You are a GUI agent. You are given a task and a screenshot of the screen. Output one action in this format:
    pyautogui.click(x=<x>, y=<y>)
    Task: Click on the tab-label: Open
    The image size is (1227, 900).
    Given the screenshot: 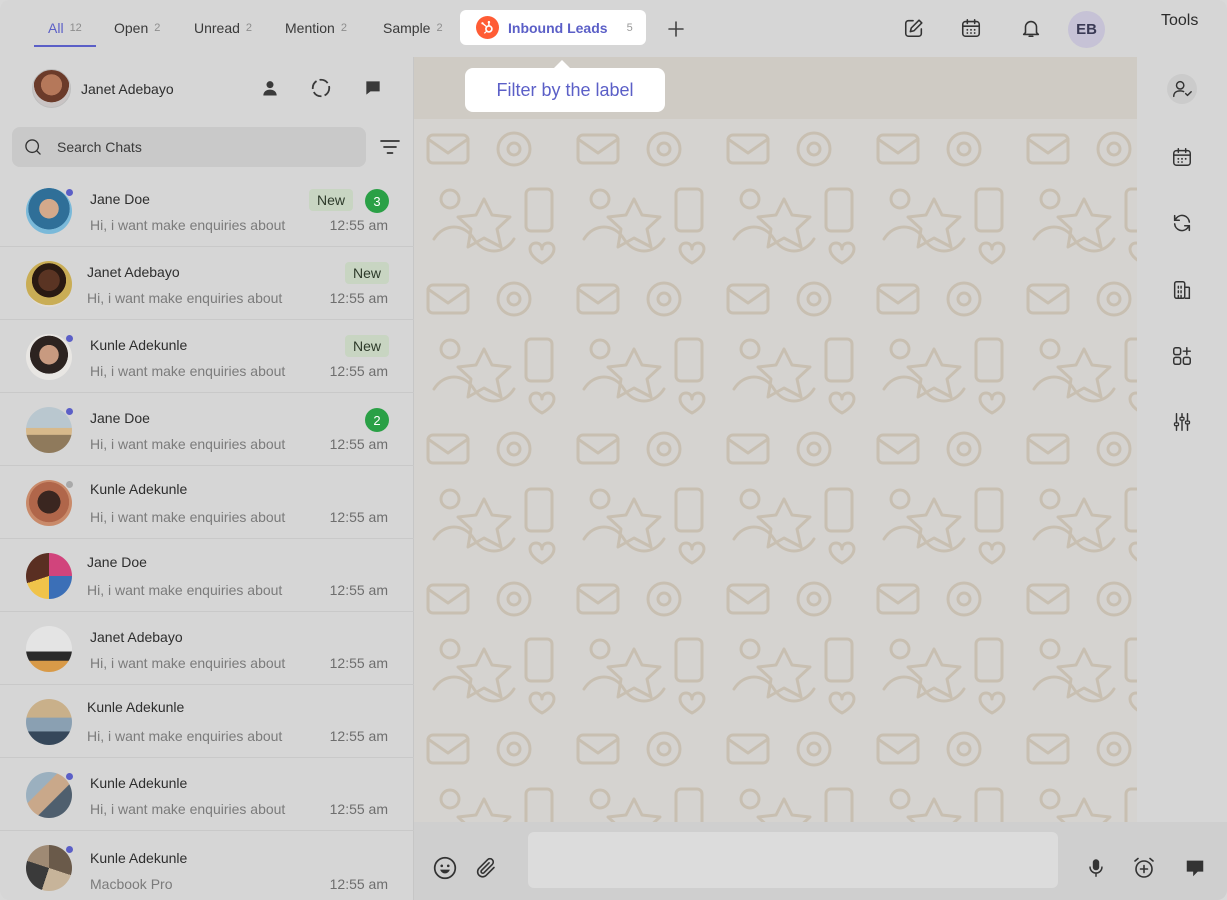 What is the action you would take?
    pyautogui.click(x=131, y=28)
    